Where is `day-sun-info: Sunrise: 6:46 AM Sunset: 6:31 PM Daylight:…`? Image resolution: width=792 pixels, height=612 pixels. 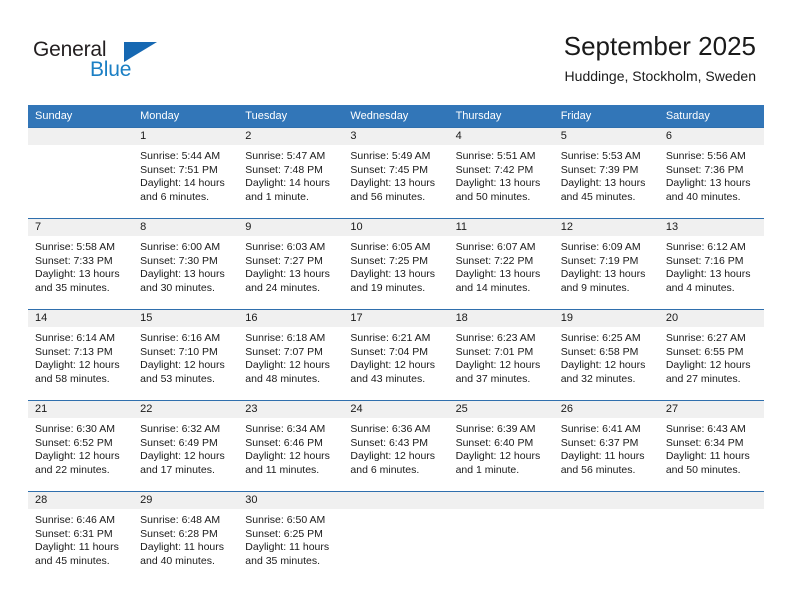
day-sun-info: Sunrise: 6:46 AM Sunset: 6:31 PM Daylight:… is located at coordinates (80, 538).